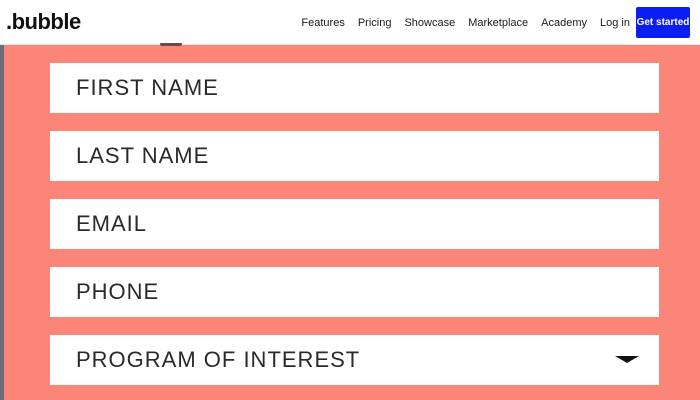 This screenshot has height=400, width=700. What do you see at coordinates (429, 23) in the screenshot?
I see `nav-link-showcase: Showcase` at bounding box center [429, 23].